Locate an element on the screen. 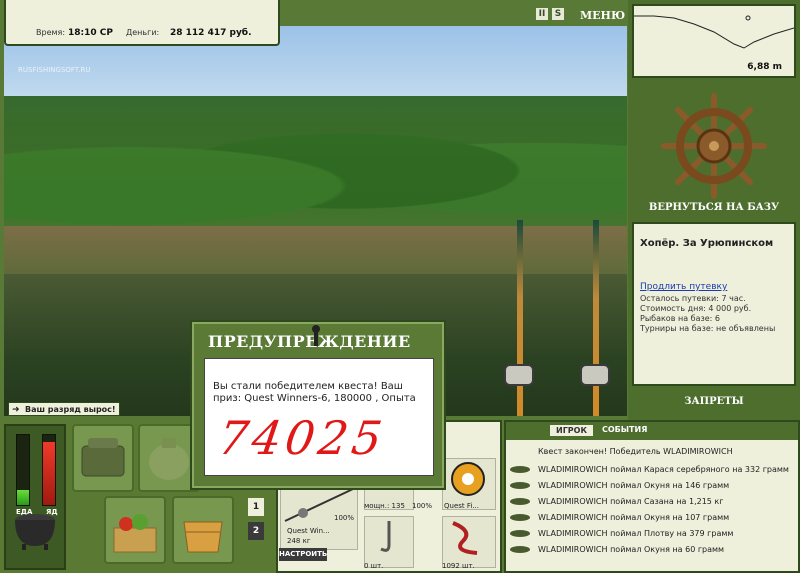  event-text: Квест закончен! Победитель WLADIMIROWICH is located at coordinates (635, 451).